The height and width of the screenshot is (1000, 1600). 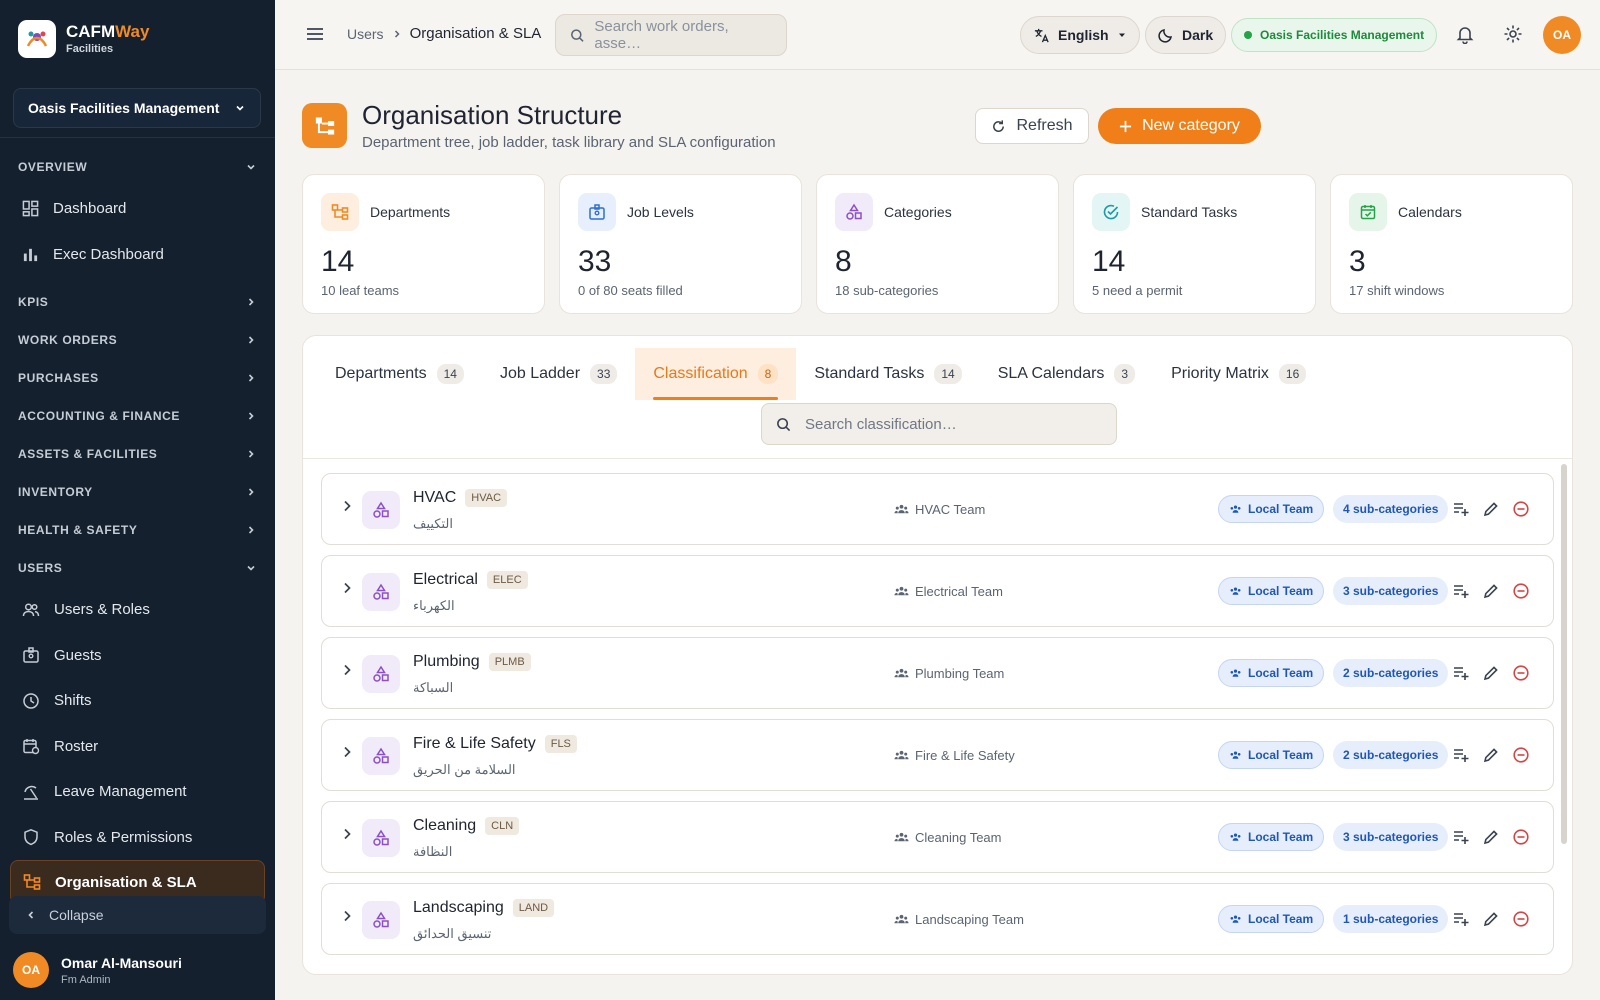 I want to click on tab-sla-calendars: SLA Calendars 3, so click(x=1066, y=374).